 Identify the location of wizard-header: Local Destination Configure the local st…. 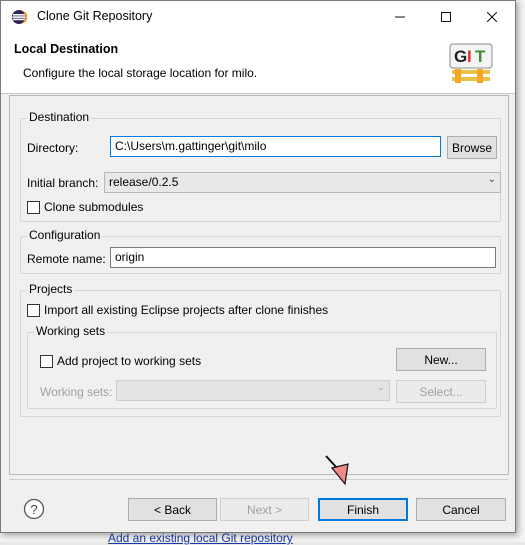
(258, 63).